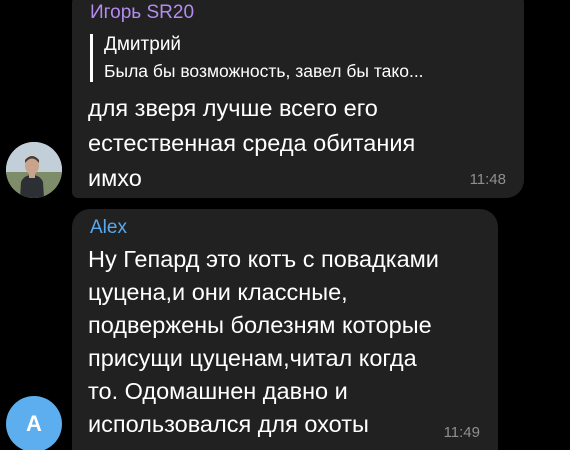  What do you see at coordinates (487, 179) in the screenshot?
I see `message-time: 11:48` at bounding box center [487, 179].